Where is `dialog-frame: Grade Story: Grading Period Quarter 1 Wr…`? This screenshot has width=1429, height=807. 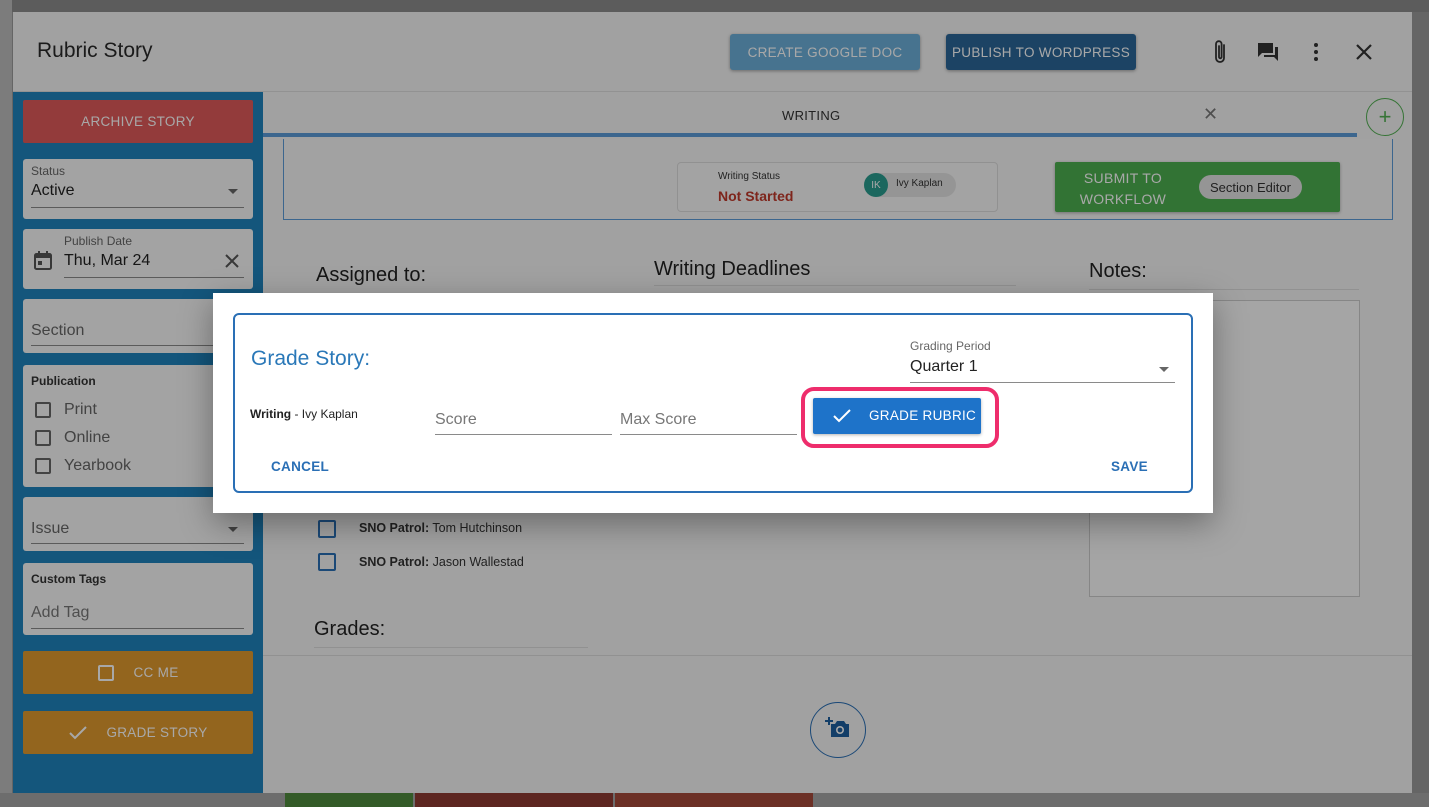 dialog-frame: Grade Story: Grading Period Quarter 1 Wr… is located at coordinates (713, 403).